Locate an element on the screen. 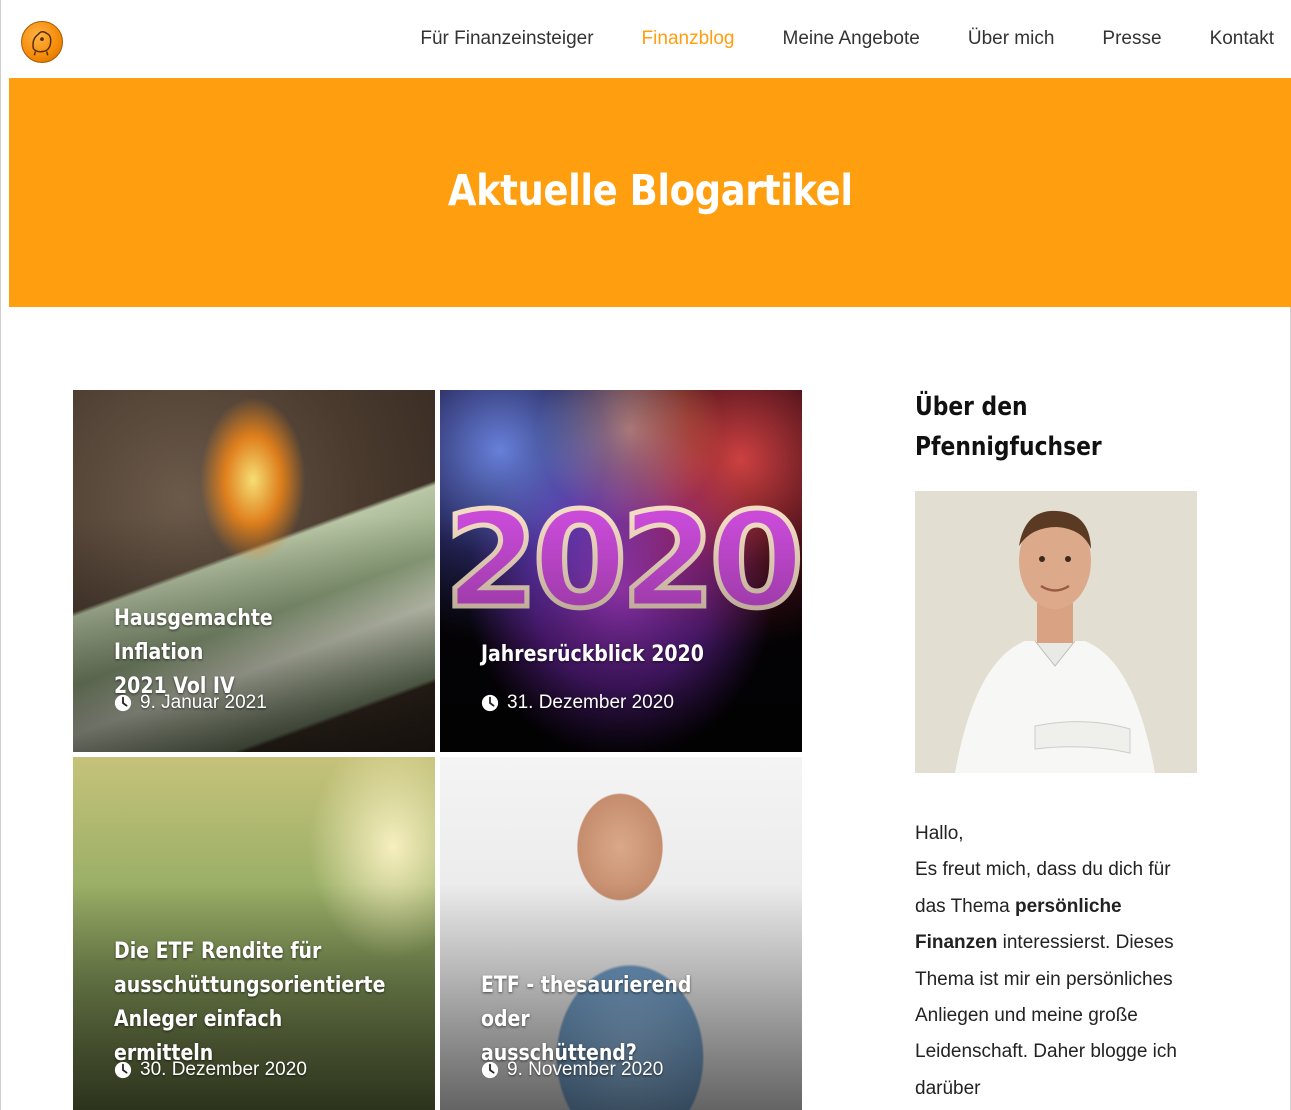  page-title: Aktuelle Blogartikel is located at coordinates (650, 190).